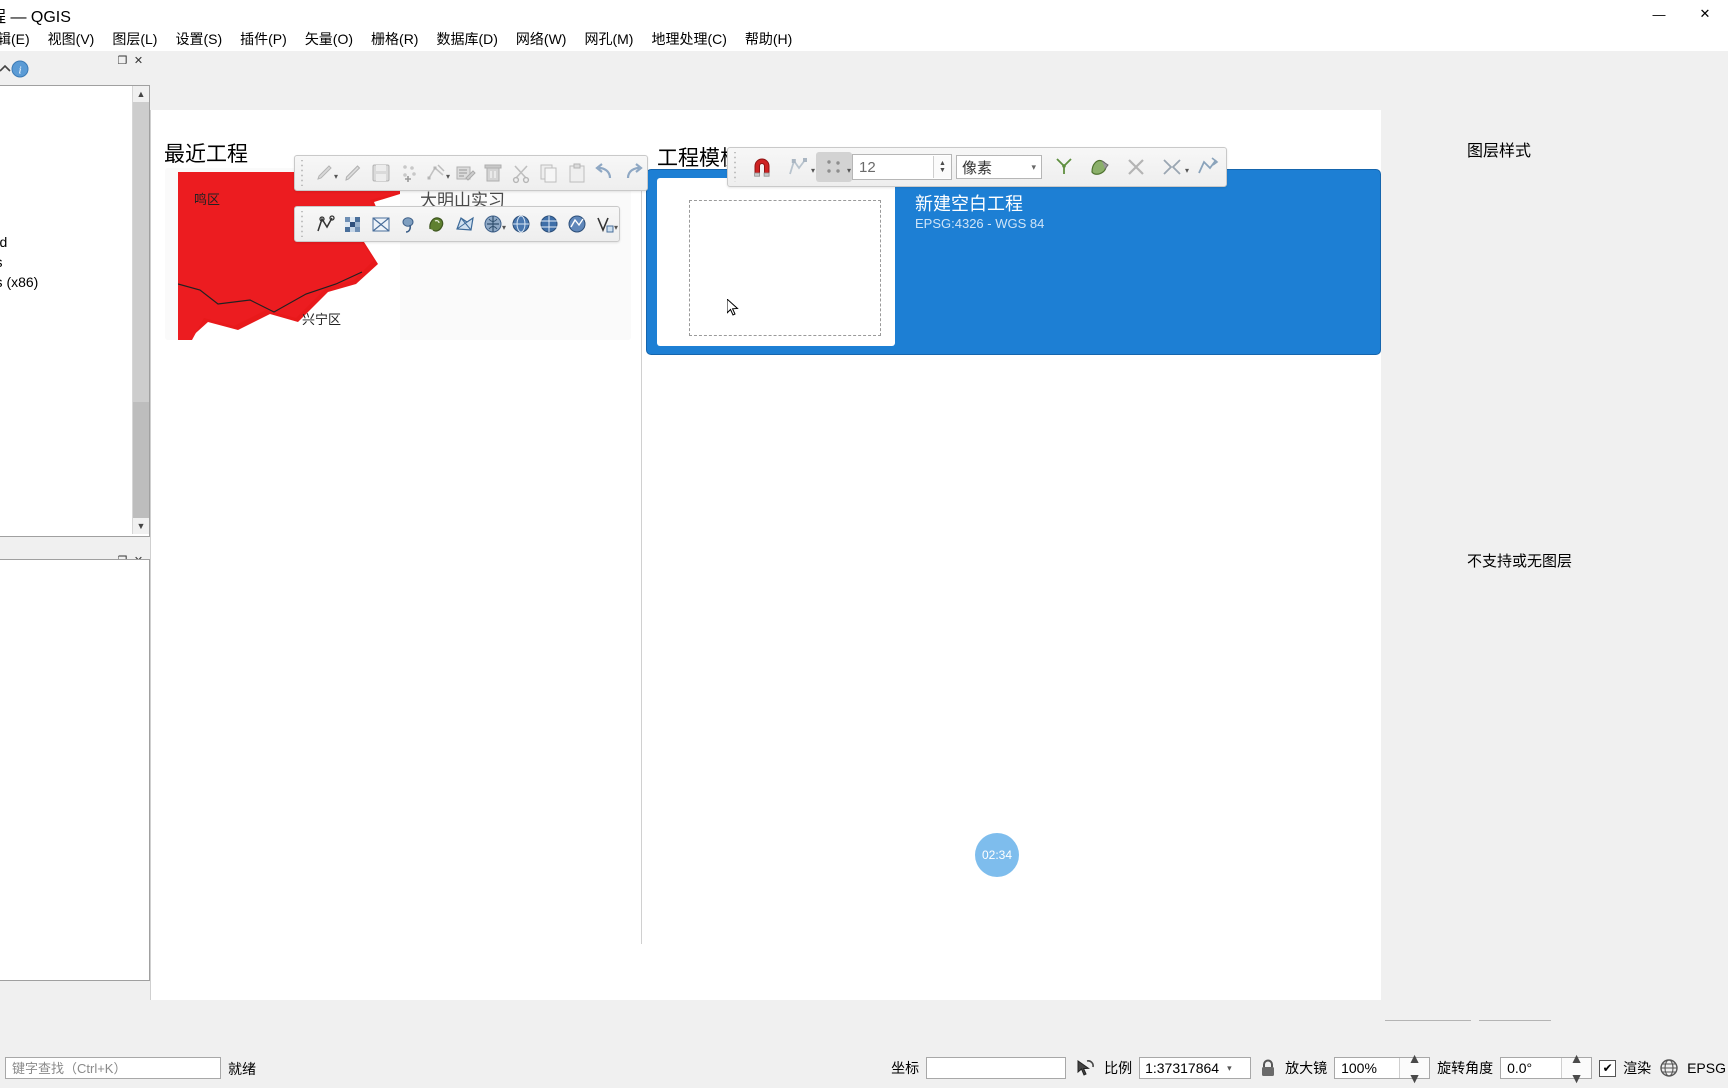  I want to click on enable-tracing-button, so click(1208, 167).